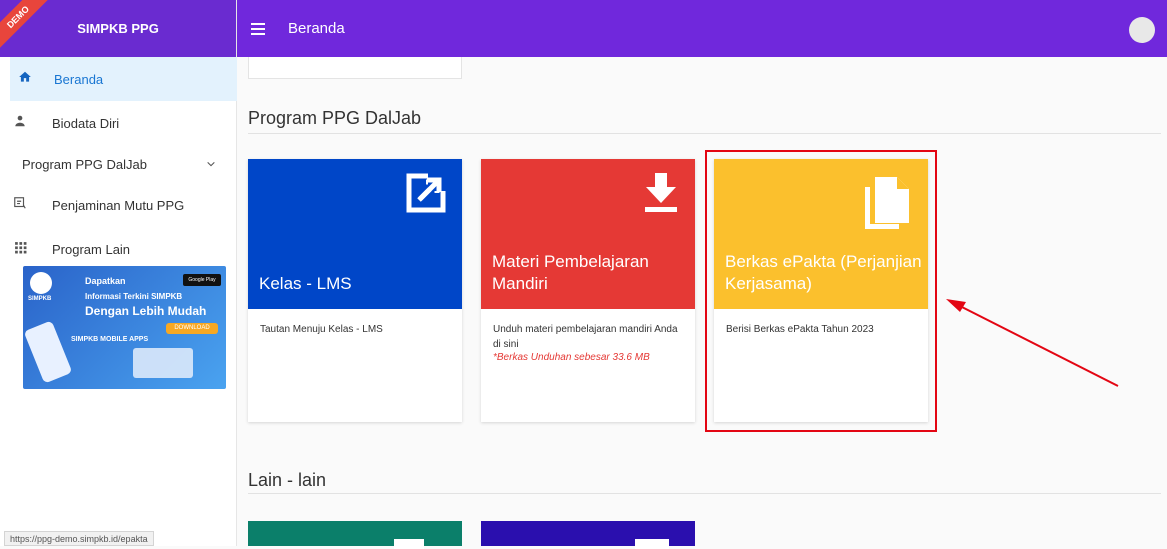 This screenshot has width=1167, height=549. Describe the element at coordinates (321, 329) in the screenshot. I see `card-description: Tautan Menuju Kelas - LMS` at that location.